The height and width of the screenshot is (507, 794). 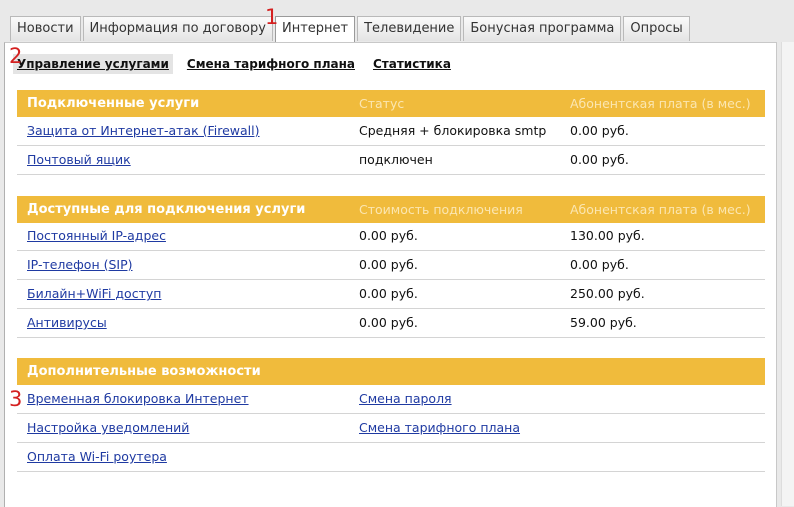 What do you see at coordinates (391, 457) in the screenshot?
I see `table-row: Оплата Wi-Fi роутера` at bounding box center [391, 457].